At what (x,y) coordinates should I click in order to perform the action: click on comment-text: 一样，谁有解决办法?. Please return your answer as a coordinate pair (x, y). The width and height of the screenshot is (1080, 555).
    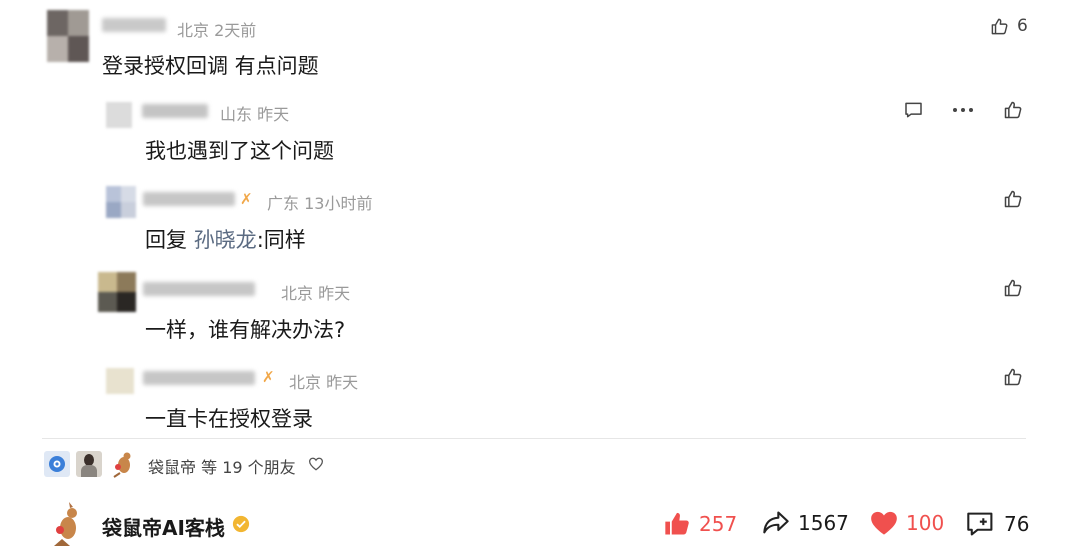
    Looking at the image, I should click on (245, 330).